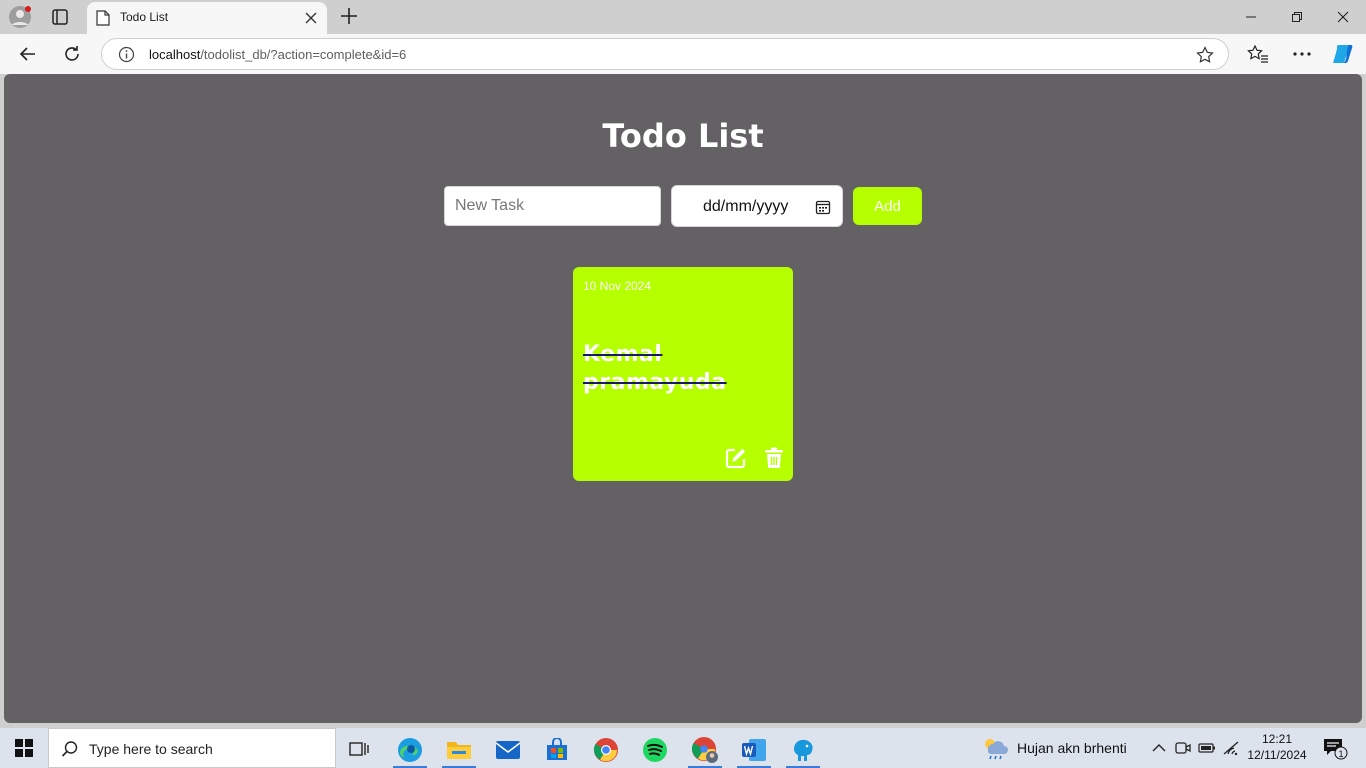 Image resolution: width=1366 pixels, height=768 pixels. What do you see at coordinates (1277, 755) in the screenshot?
I see `clock-date: 12/11/2024` at bounding box center [1277, 755].